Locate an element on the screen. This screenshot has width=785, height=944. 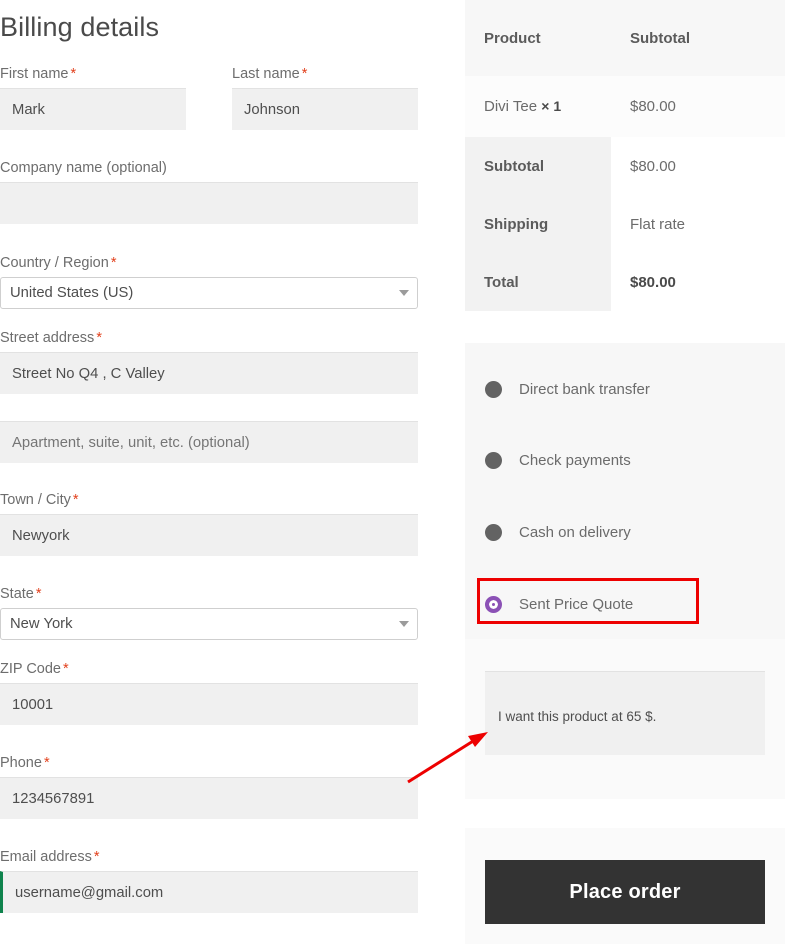
table-row-shipping: Shipping Flat rate is located at coordinates (625, 224).